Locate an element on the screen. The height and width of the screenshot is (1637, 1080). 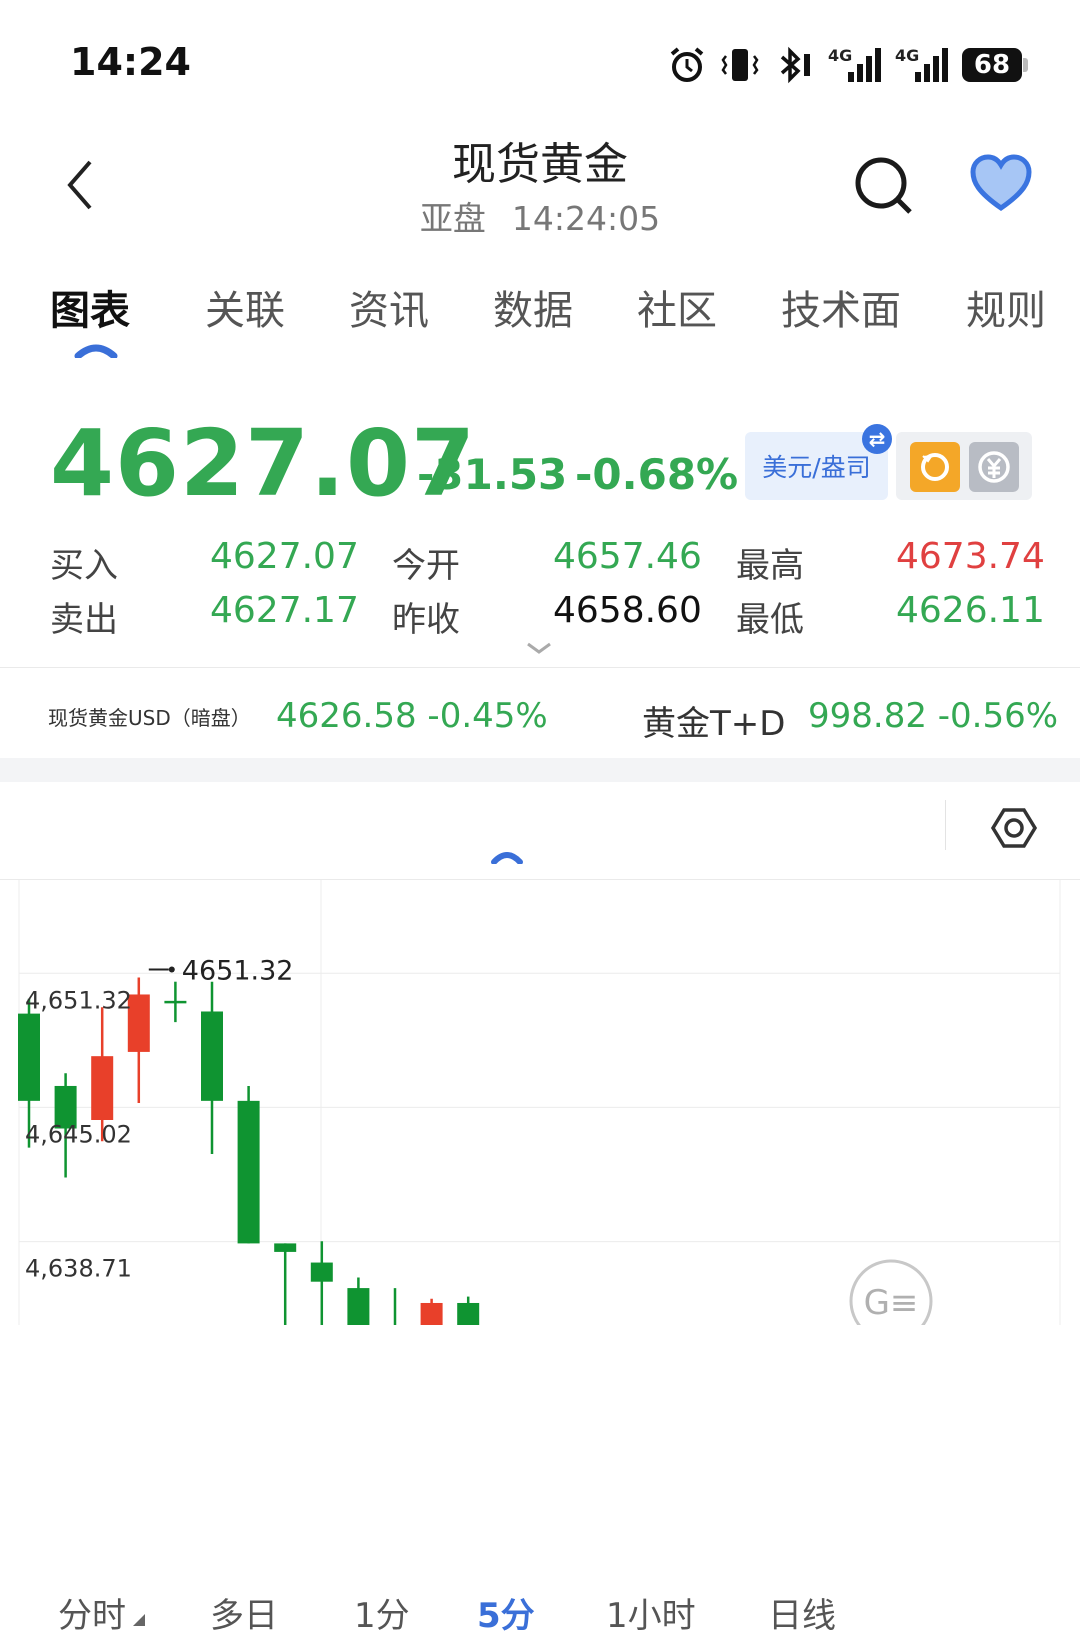
signal-label: 4G is located at coordinates (840, 55).